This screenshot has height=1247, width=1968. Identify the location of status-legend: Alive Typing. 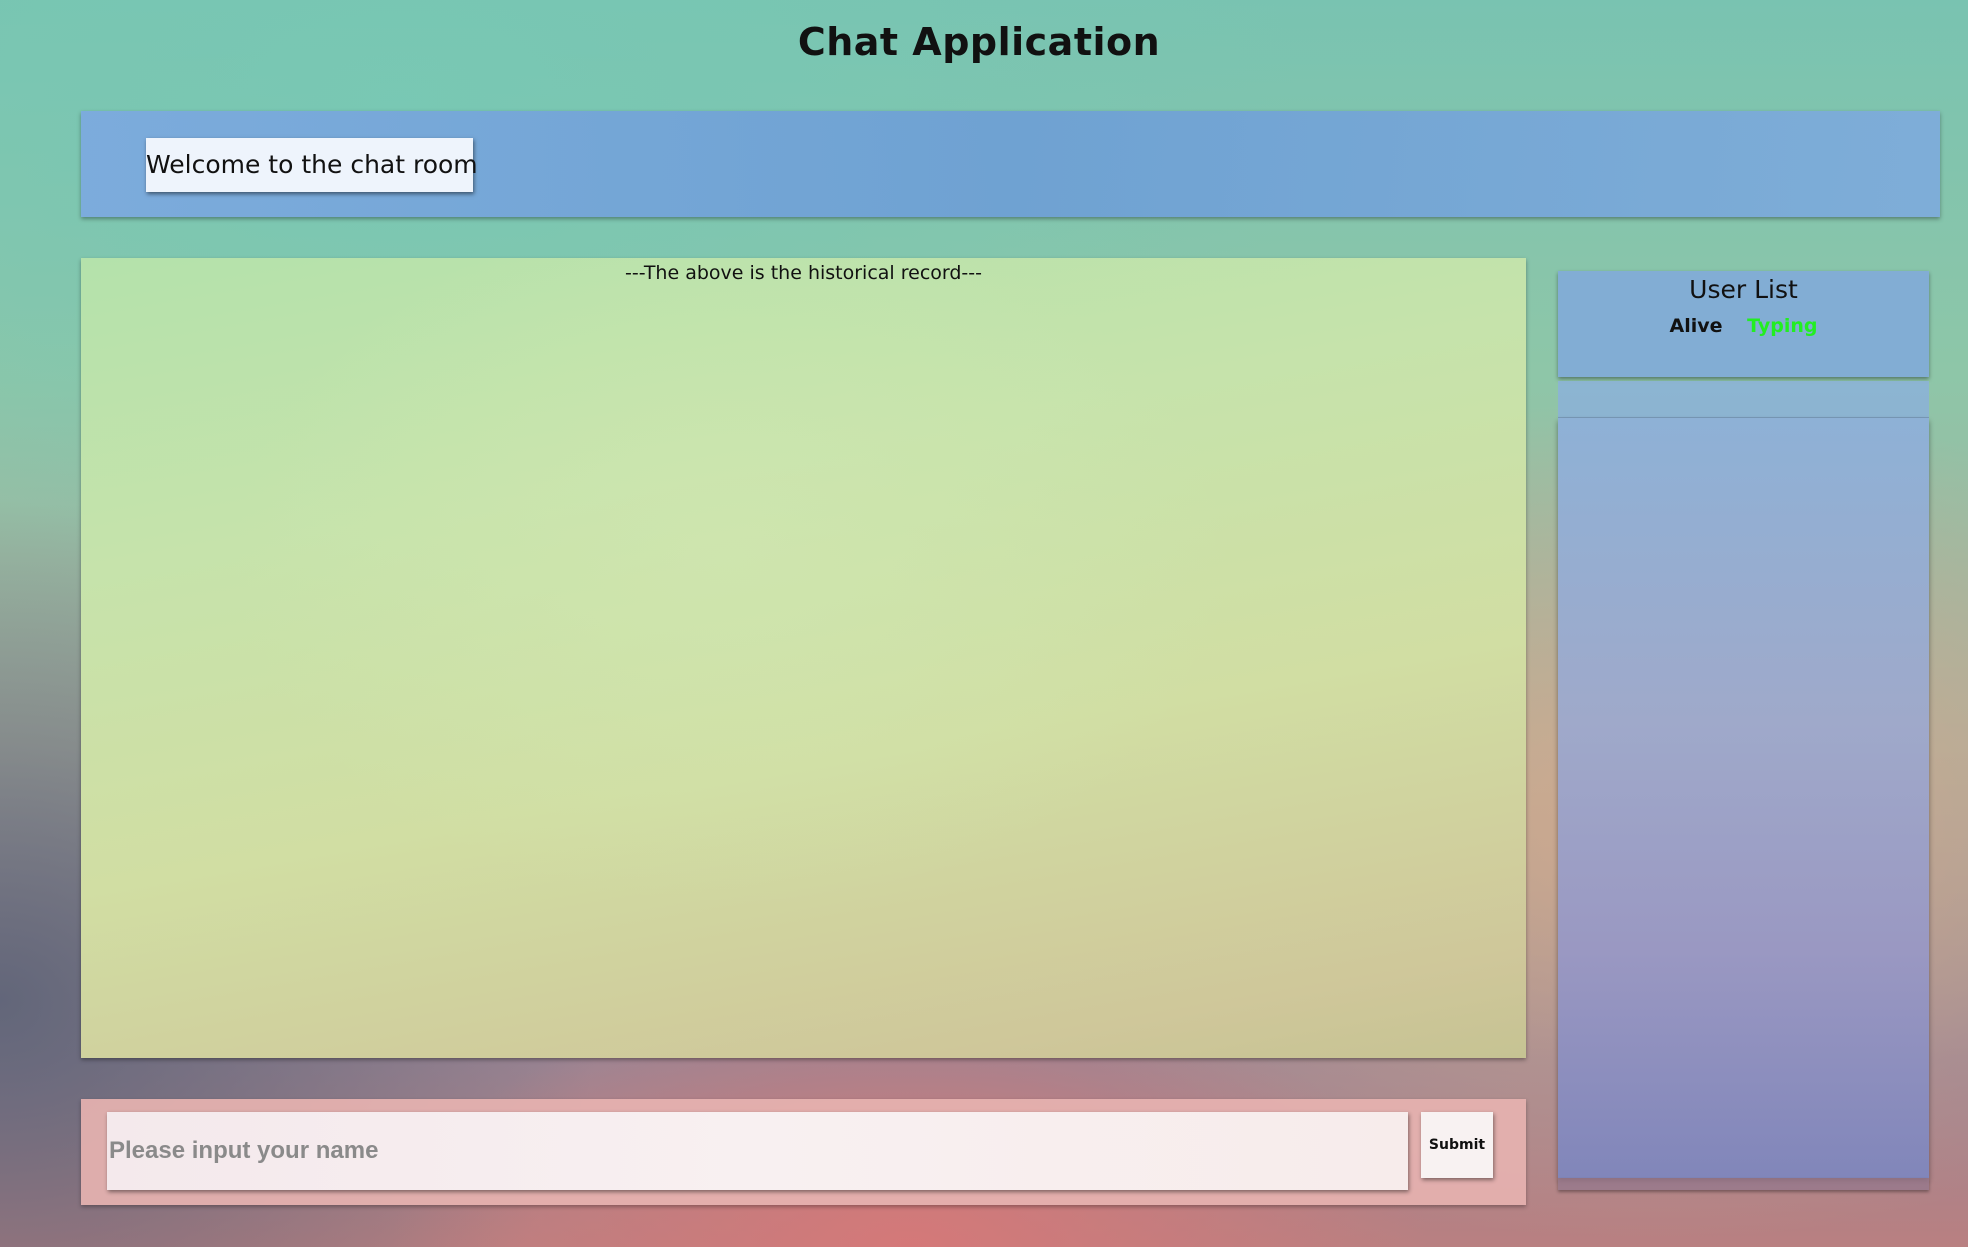
(1743, 326).